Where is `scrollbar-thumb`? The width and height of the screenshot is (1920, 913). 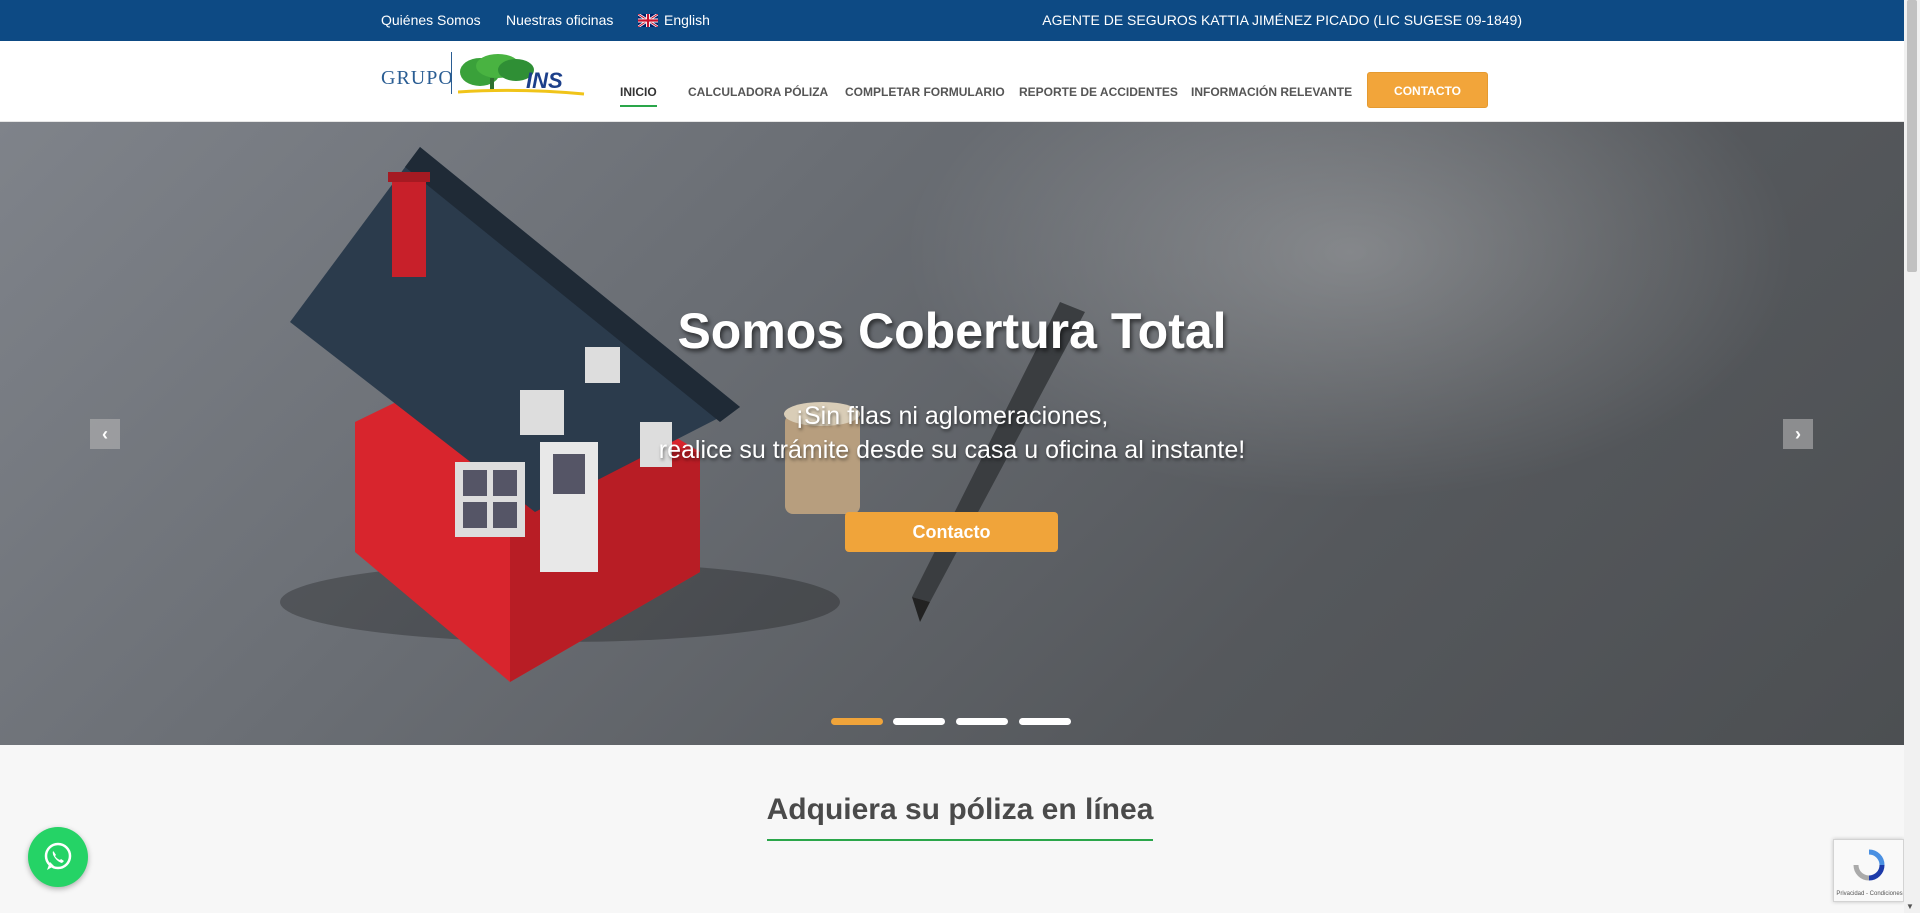
scrollbar-thumb is located at coordinates (1912, 136).